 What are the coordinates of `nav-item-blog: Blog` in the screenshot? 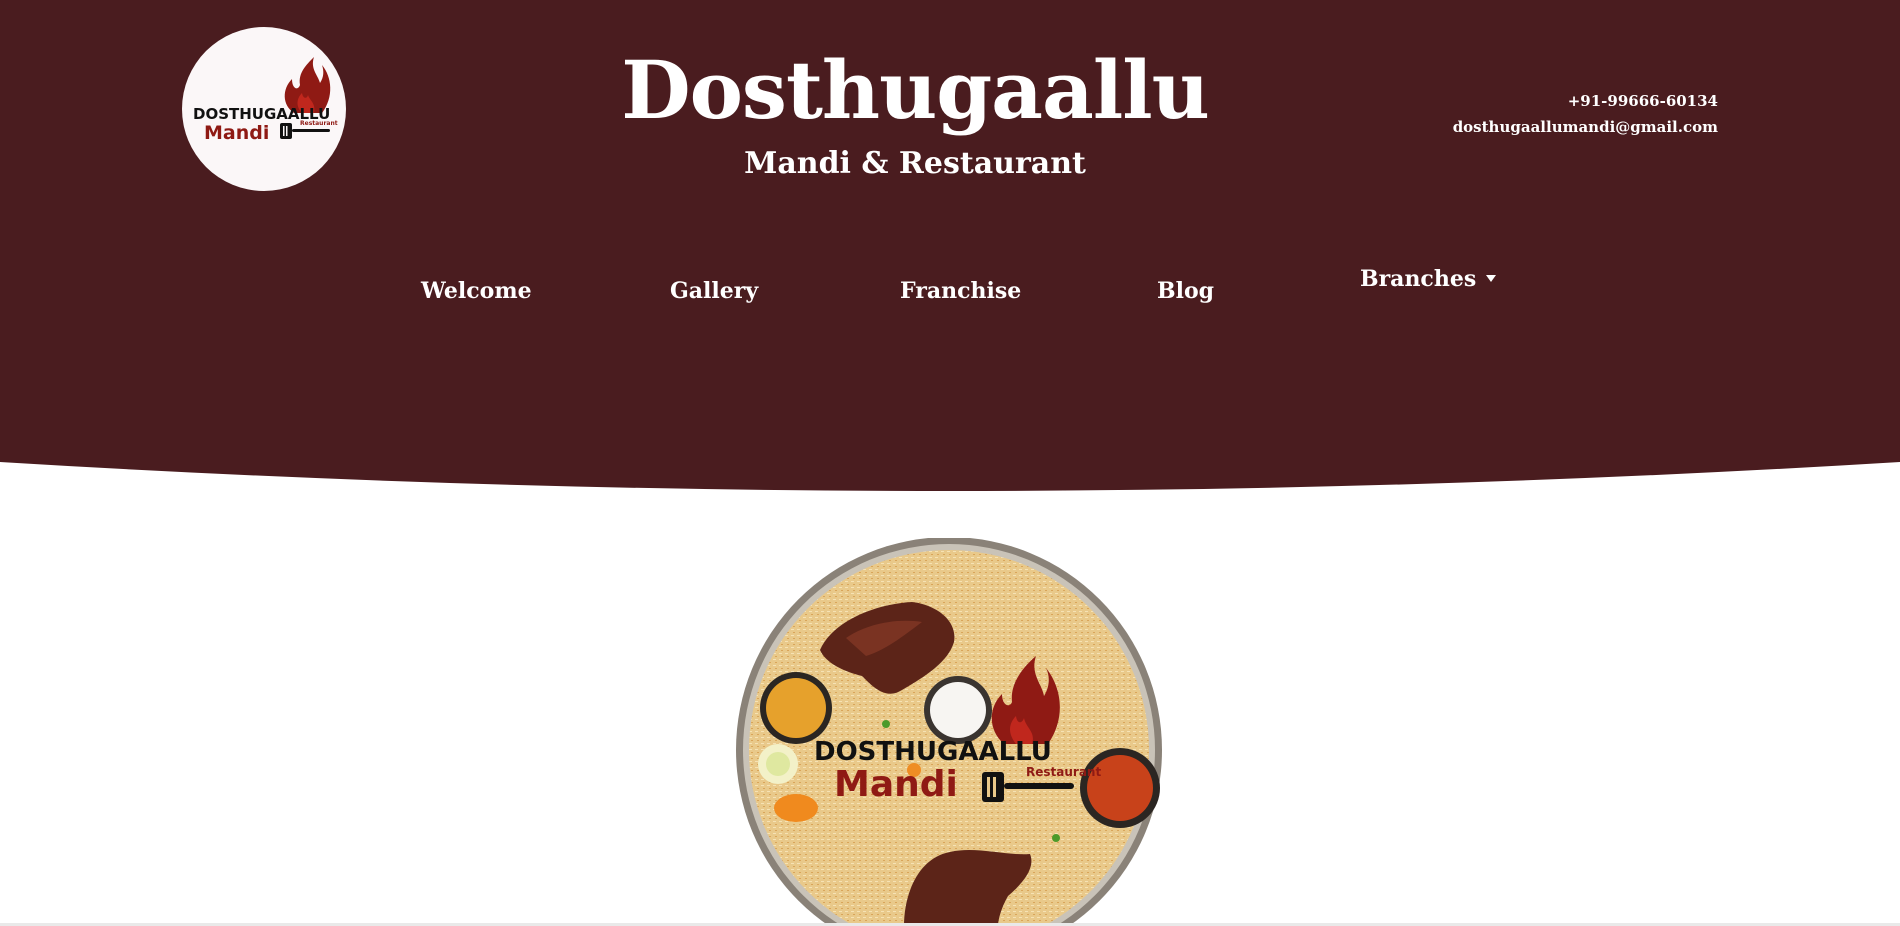 It's located at (1185, 291).